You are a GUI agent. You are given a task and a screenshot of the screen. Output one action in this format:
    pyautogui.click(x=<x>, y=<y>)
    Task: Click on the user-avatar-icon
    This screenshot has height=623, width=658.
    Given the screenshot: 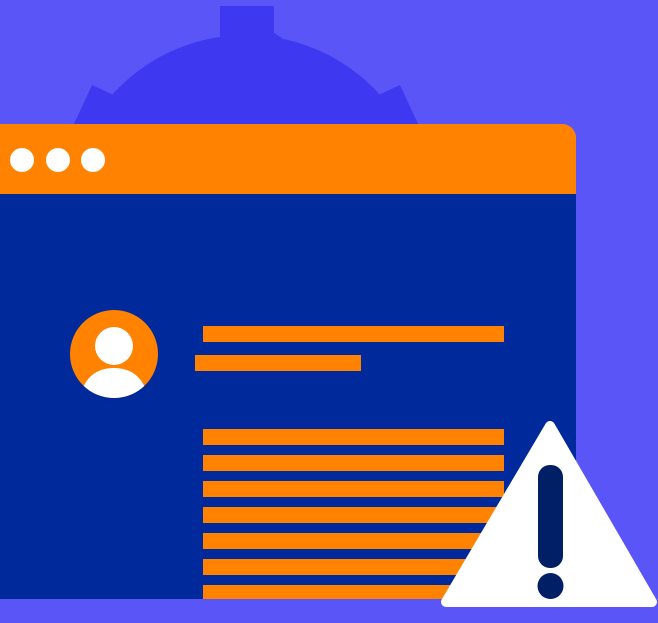 What is the action you would take?
    pyautogui.click(x=114, y=354)
    